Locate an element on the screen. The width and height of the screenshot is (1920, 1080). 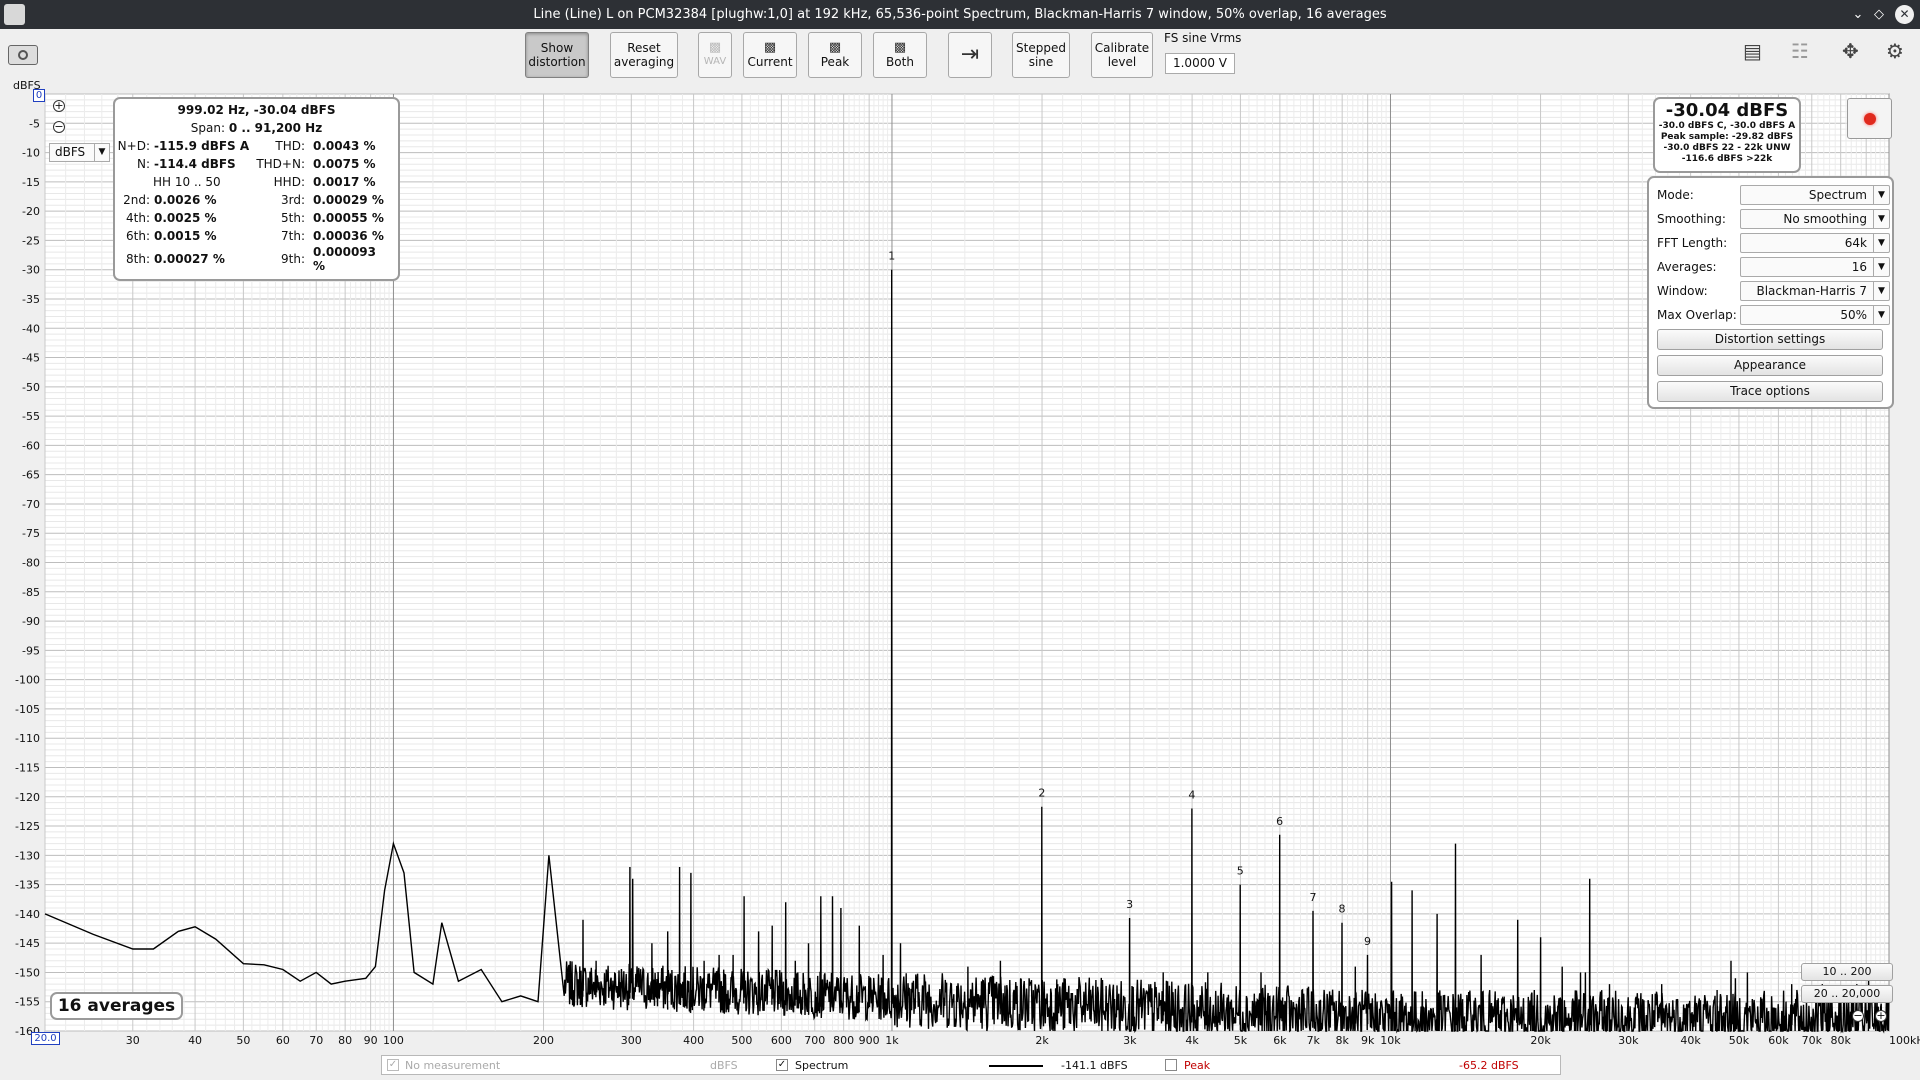
harmonic-label: 9 is located at coordinates (1367, 941).